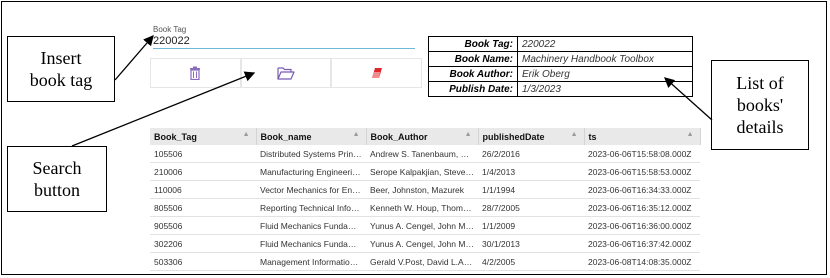 This screenshot has height=278, width=830. What do you see at coordinates (134, 58) in the screenshot?
I see `arrow-insert` at bounding box center [134, 58].